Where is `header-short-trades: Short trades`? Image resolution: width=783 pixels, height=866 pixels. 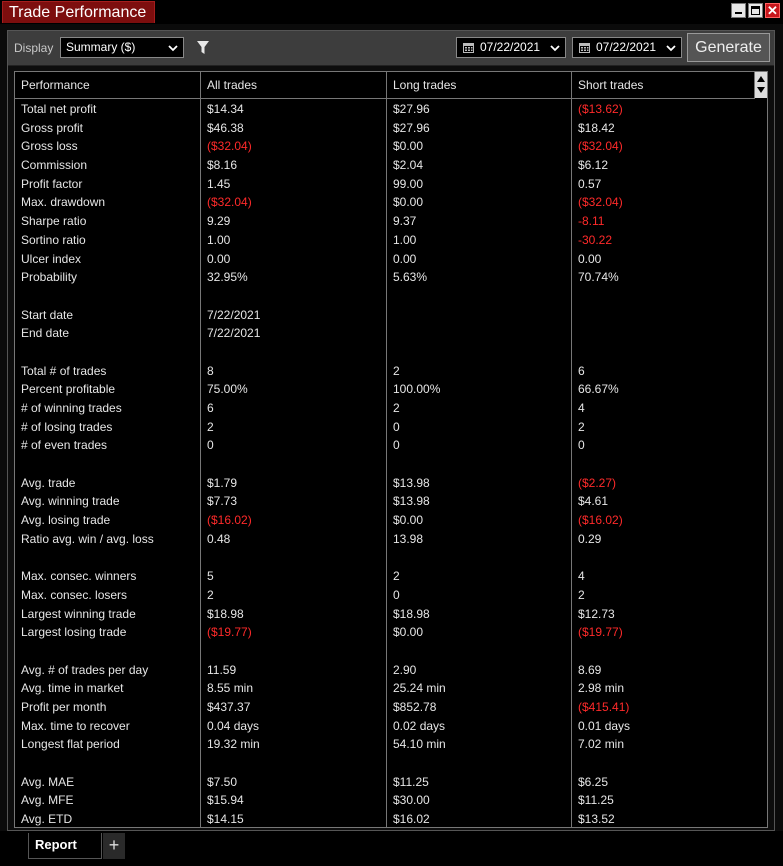 header-short-trades: Short trades is located at coordinates (607, 85).